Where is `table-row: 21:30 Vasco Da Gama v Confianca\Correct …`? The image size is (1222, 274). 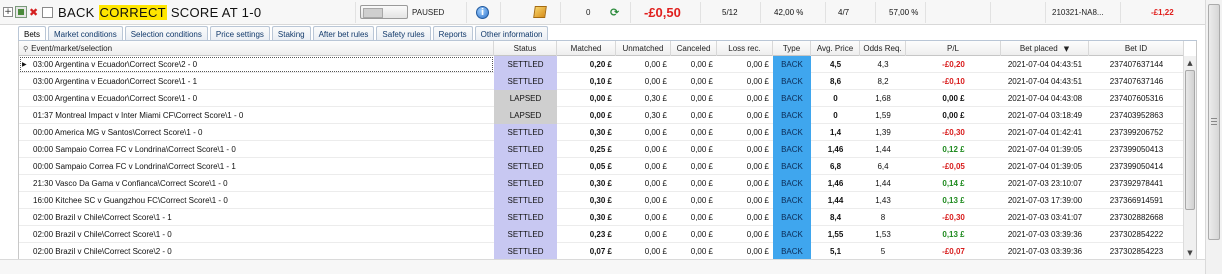
table-row: 21:30 Vasco Da Gama v Confianca\Correct … is located at coordinates (601, 183).